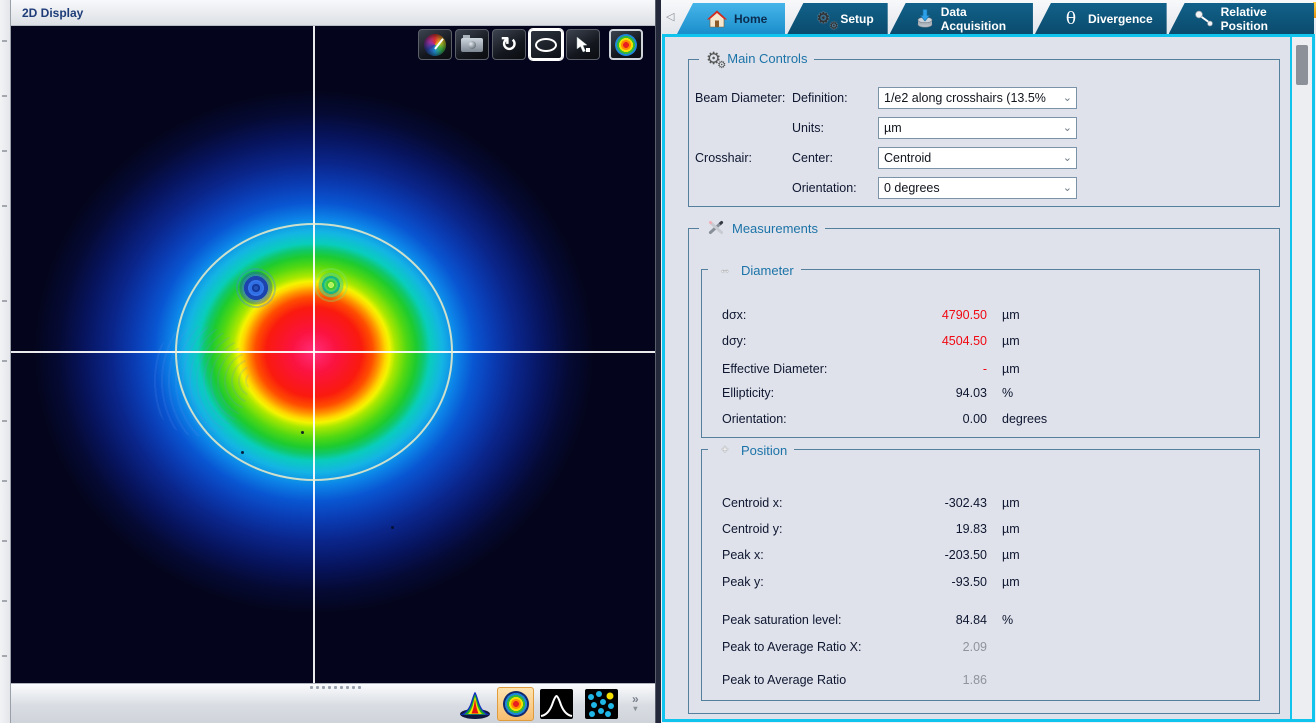 This screenshot has width=1316, height=723. What do you see at coordinates (546, 44) in the screenshot?
I see `ellipse-overlay-toggle-button` at bounding box center [546, 44].